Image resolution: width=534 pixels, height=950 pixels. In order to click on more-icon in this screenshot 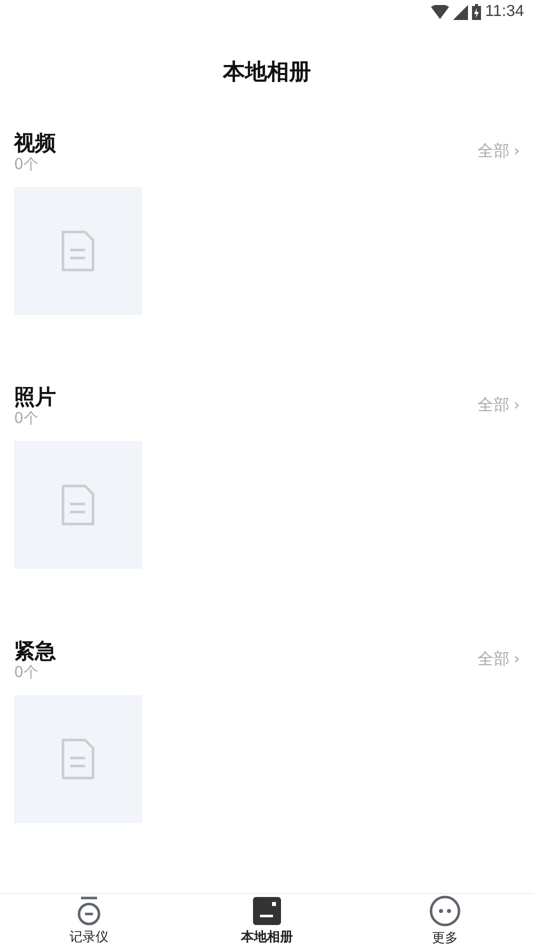, I will do `click(445, 911)`.